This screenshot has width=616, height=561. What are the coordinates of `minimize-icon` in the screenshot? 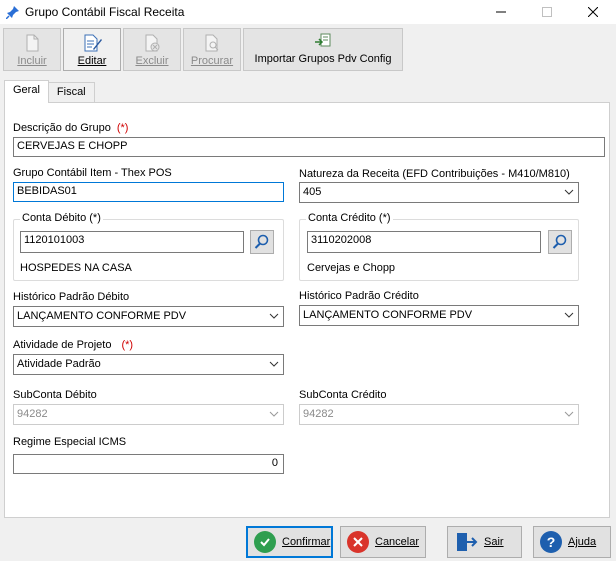 It's located at (501, 12).